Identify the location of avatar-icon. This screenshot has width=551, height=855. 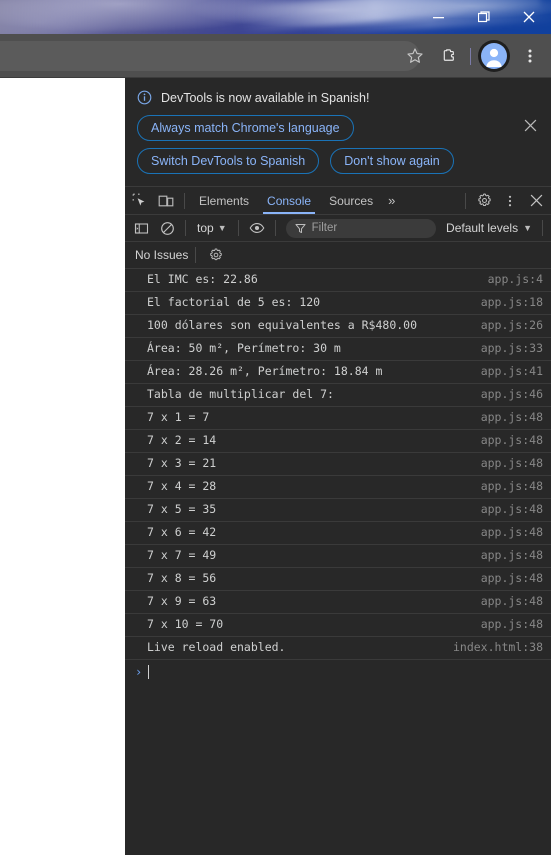
(494, 56).